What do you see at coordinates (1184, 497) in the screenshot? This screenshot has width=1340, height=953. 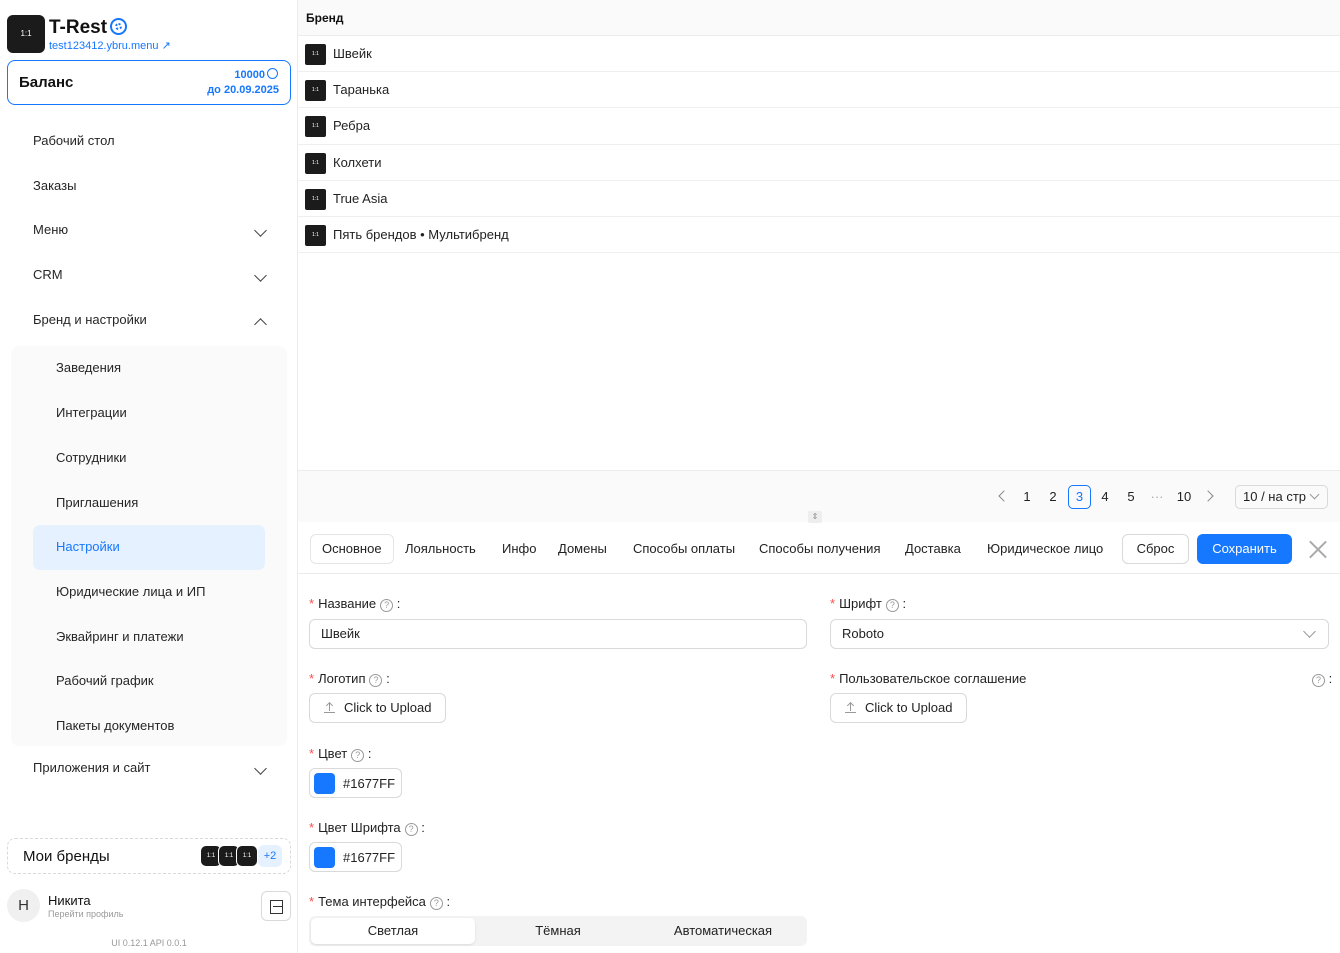 I see `page-10: 10` at bounding box center [1184, 497].